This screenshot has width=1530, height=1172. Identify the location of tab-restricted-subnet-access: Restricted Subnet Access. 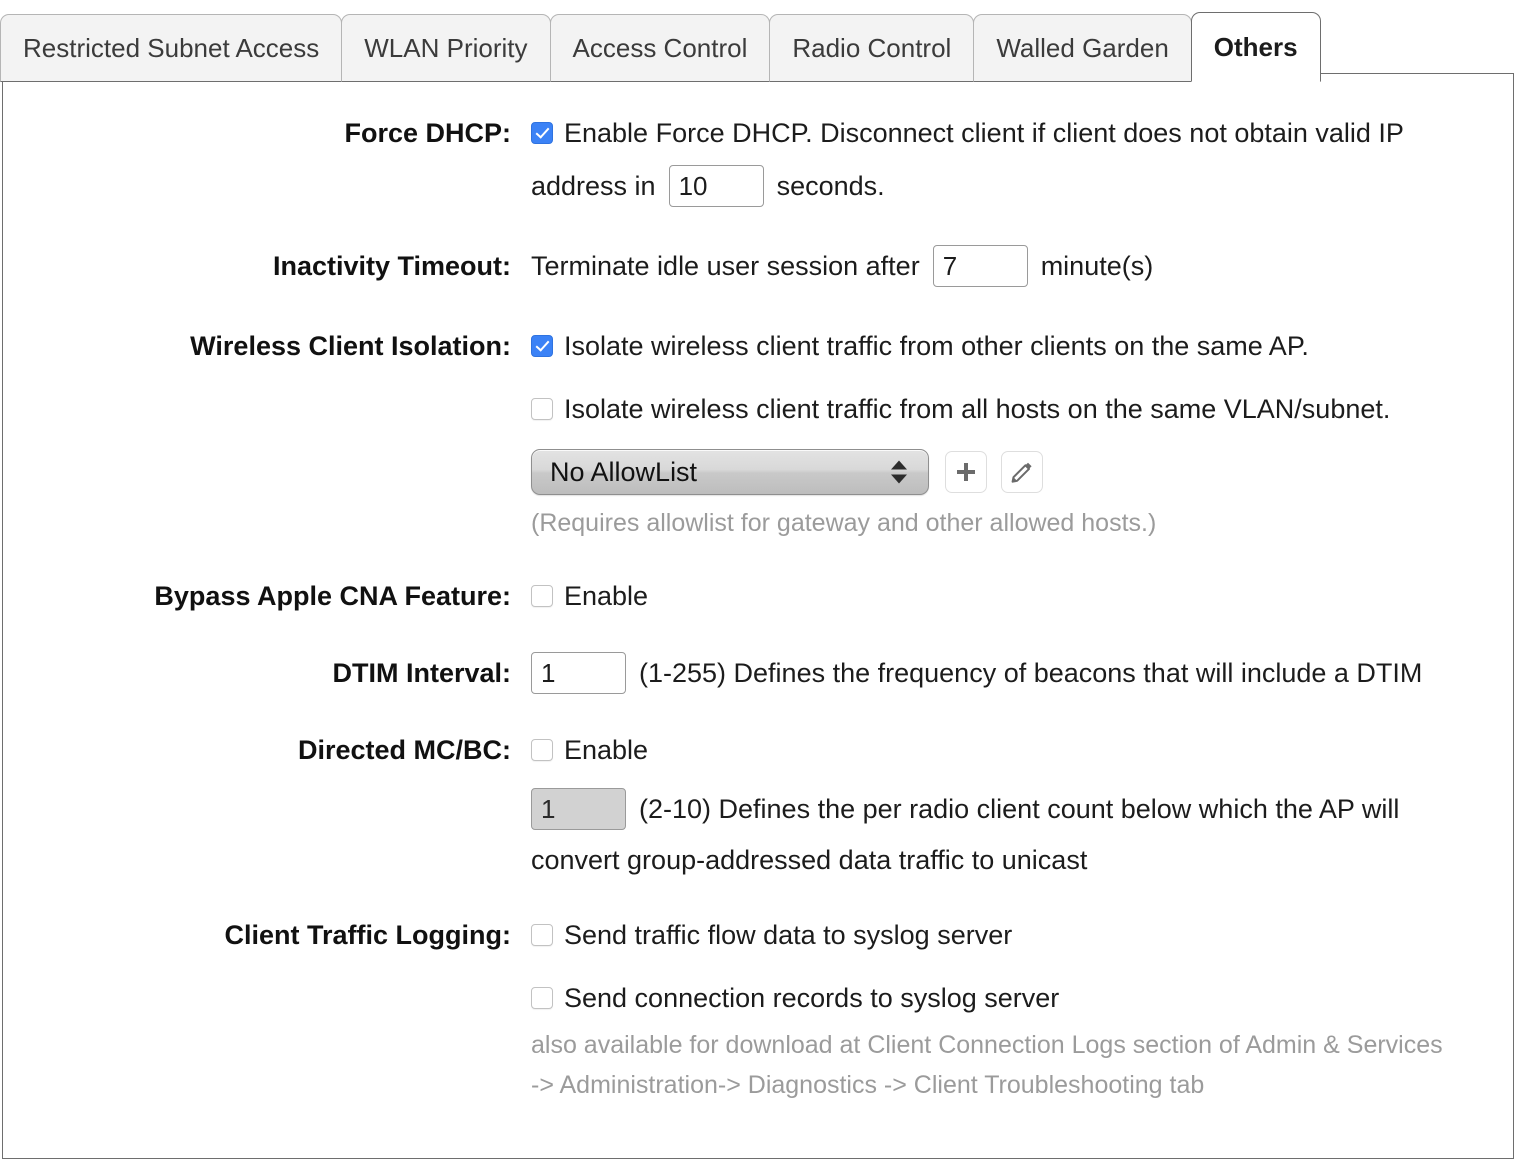
(171, 48).